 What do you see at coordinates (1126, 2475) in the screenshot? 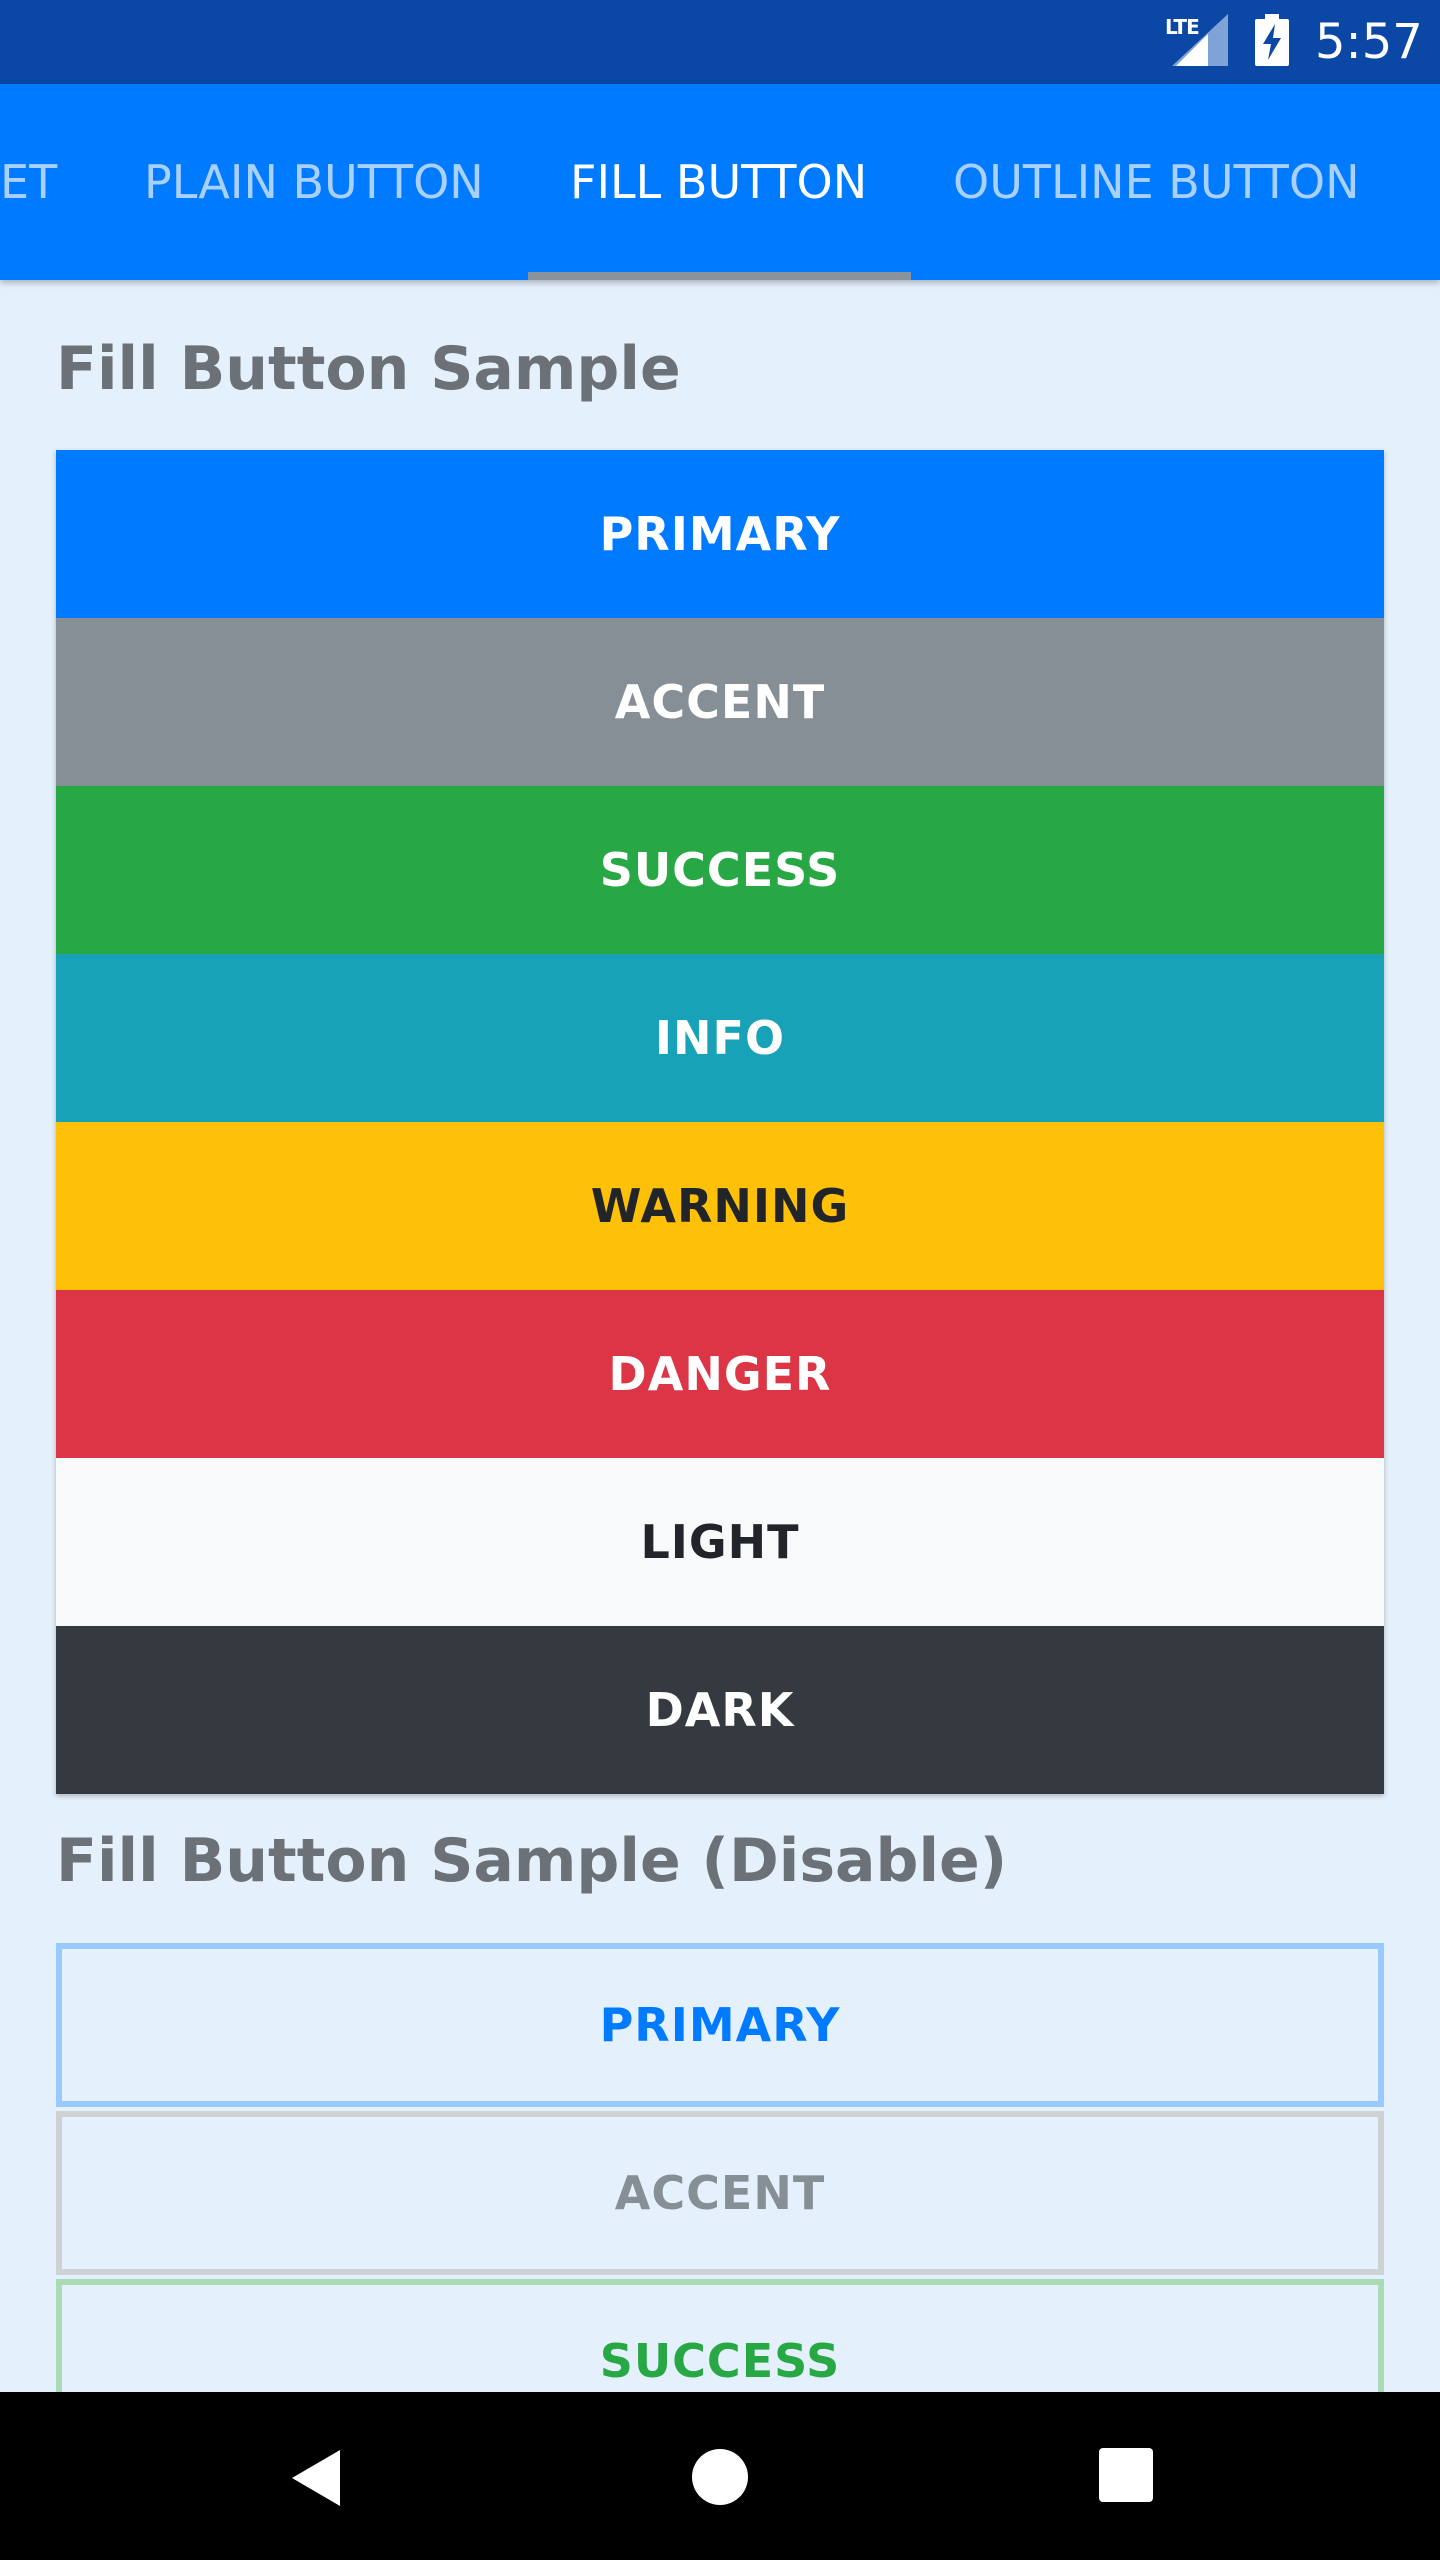
I see `recents-icon` at bounding box center [1126, 2475].